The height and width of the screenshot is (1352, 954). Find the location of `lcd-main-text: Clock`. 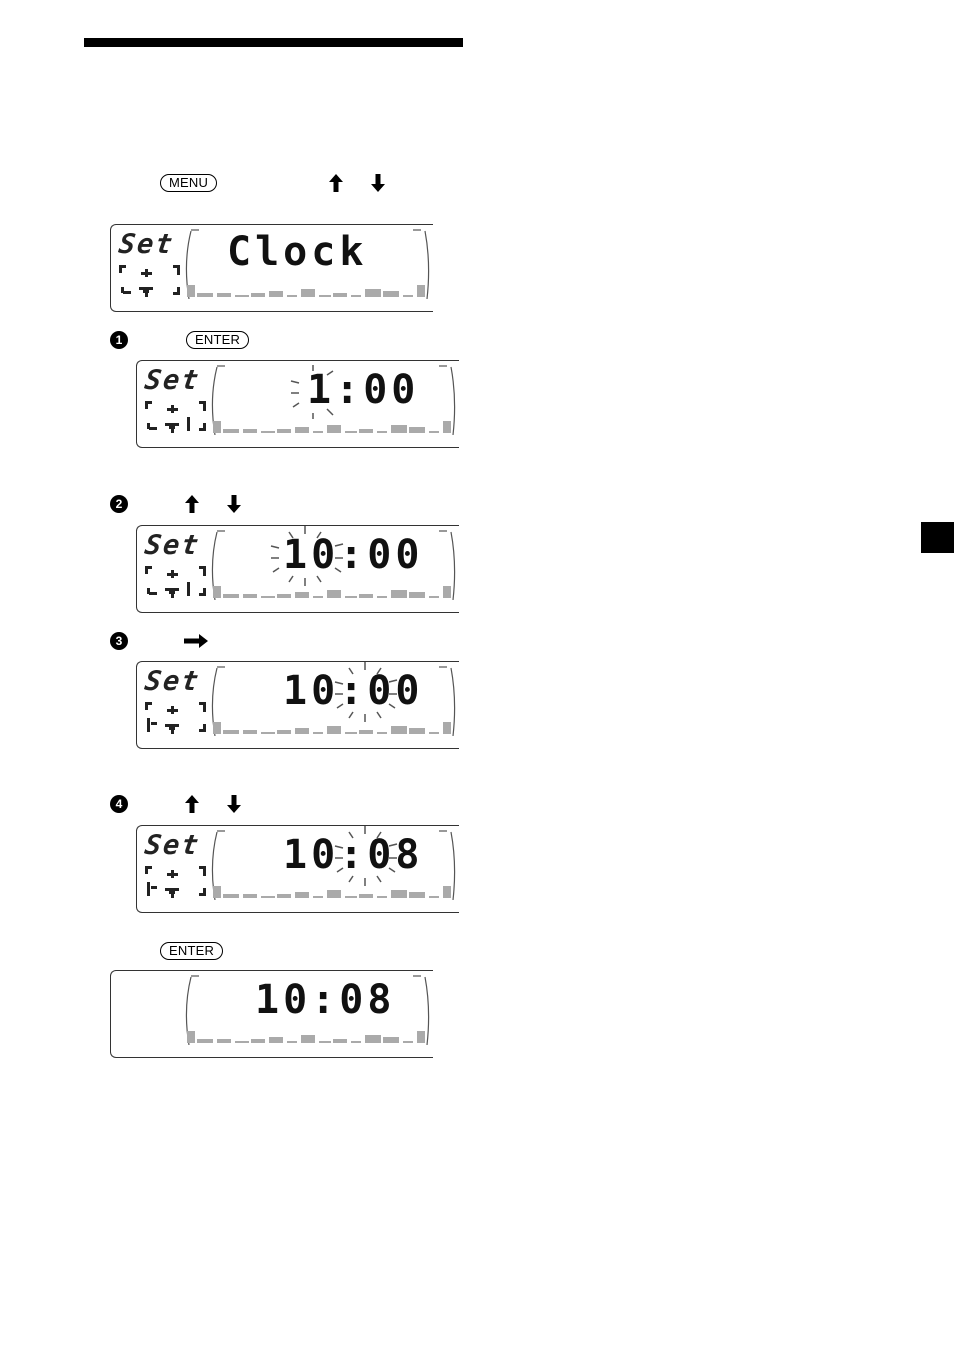

lcd-main-text: Clock is located at coordinates (297, 252).